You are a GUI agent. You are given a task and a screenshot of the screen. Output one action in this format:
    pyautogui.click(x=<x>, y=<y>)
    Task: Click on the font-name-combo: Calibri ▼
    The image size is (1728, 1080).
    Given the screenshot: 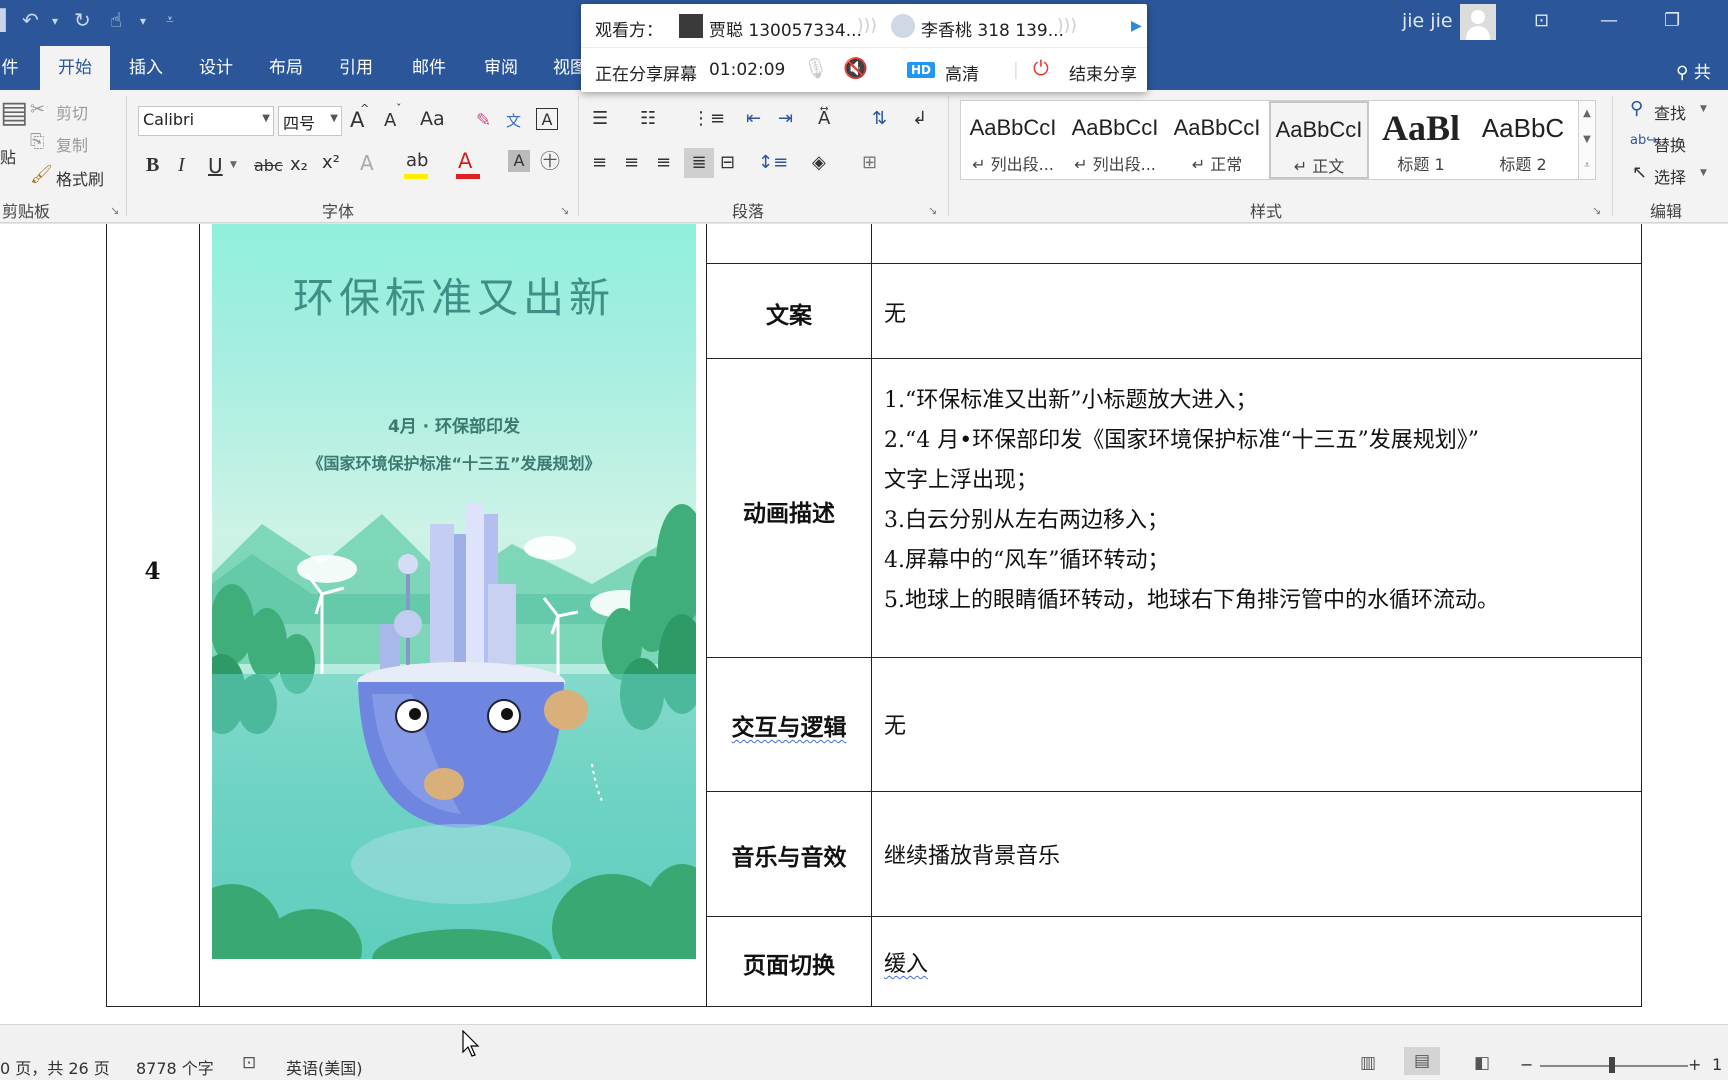 What is the action you would take?
    pyautogui.click(x=206, y=121)
    